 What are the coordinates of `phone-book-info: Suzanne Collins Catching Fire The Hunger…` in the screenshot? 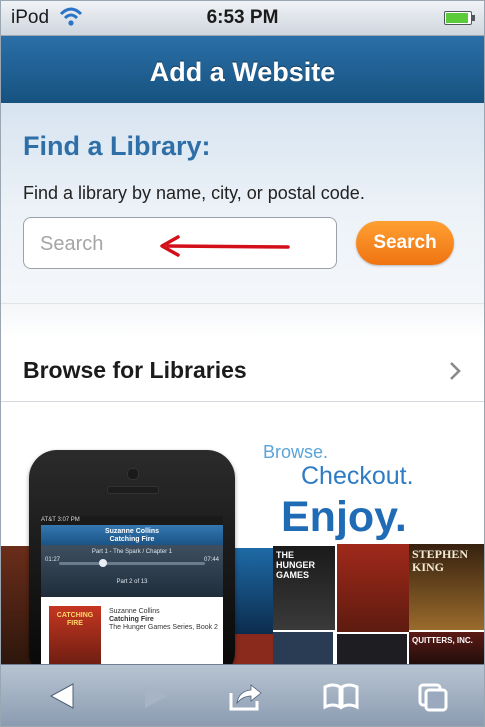 It's located at (164, 620).